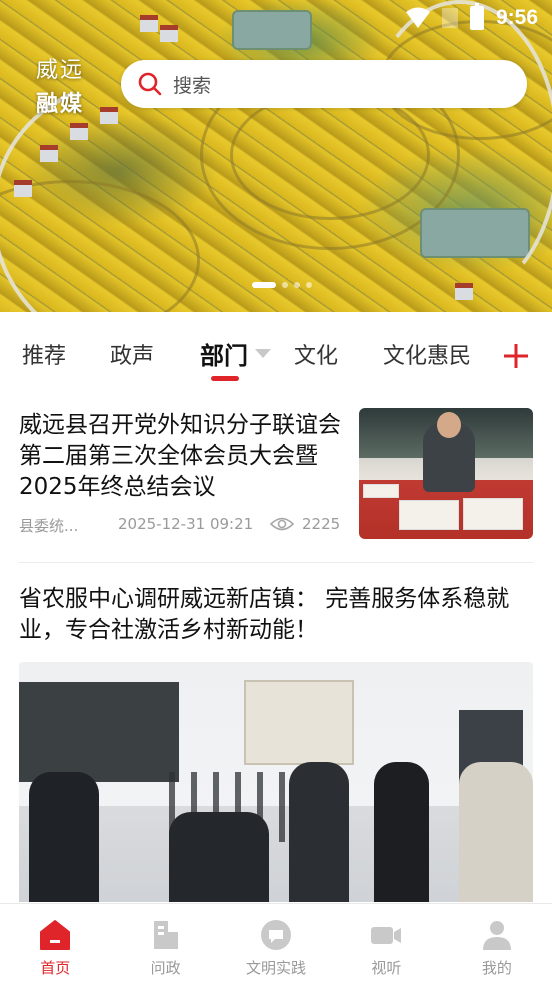 Image resolution: width=552 pixels, height=983 pixels. What do you see at coordinates (276, 354) in the screenshot?
I see `category-tabs: 推荐 政声 部门 文化 文化惠民` at bounding box center [276, 354].